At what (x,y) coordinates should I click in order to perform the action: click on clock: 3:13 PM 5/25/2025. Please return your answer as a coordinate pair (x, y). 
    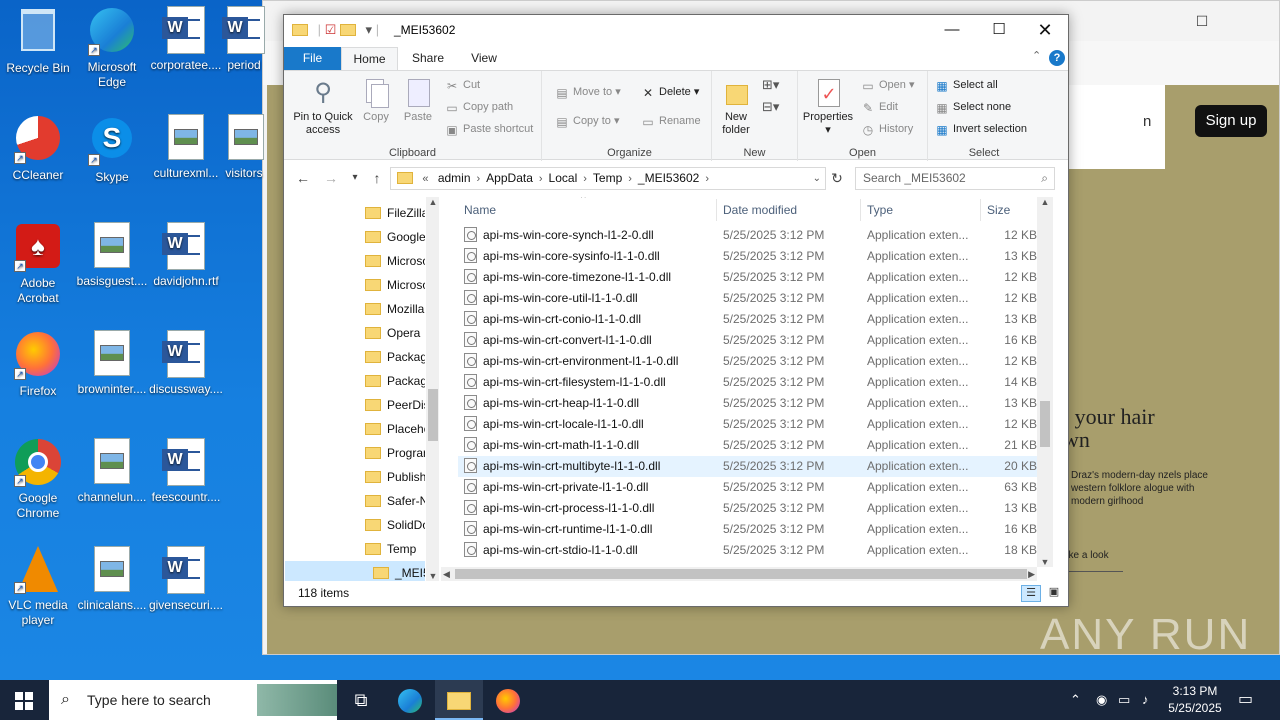
    Looking at the image, I should click on (1195, 700).